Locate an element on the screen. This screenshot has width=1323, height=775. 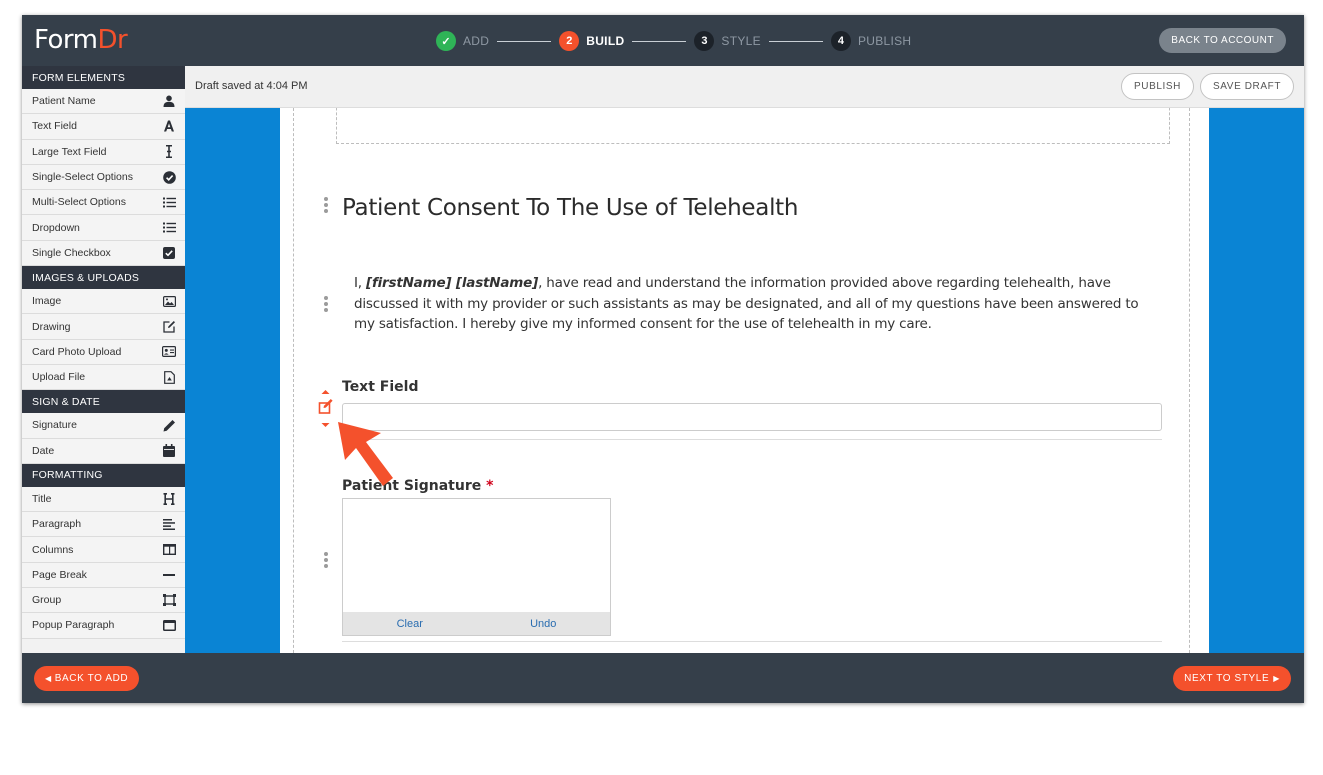
popup-icon is located at coordinates (169, 625).